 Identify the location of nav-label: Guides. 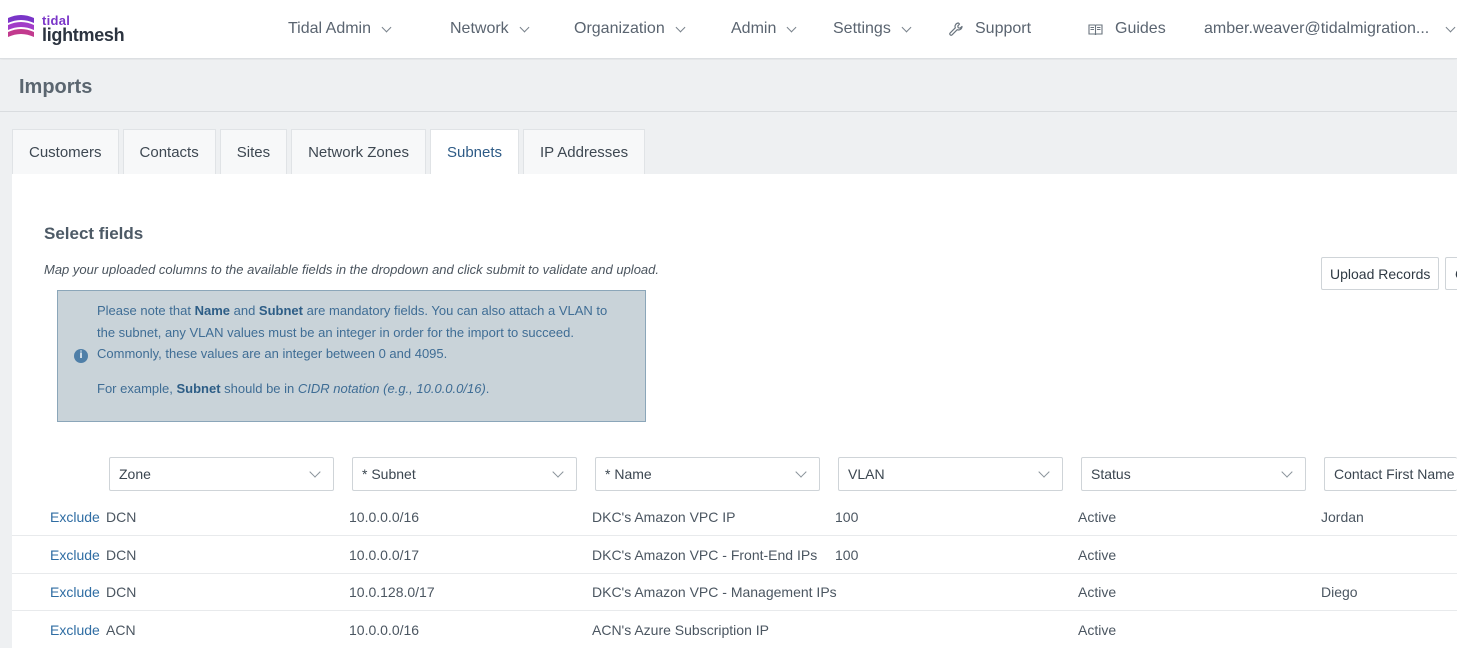
(1140, 28).